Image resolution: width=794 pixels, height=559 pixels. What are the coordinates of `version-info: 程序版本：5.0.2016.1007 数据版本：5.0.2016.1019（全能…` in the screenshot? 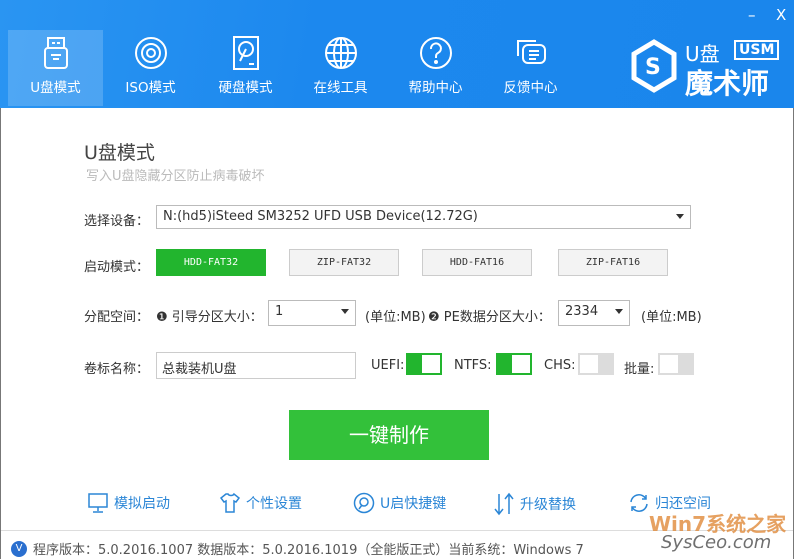 It's located at (308, 550).